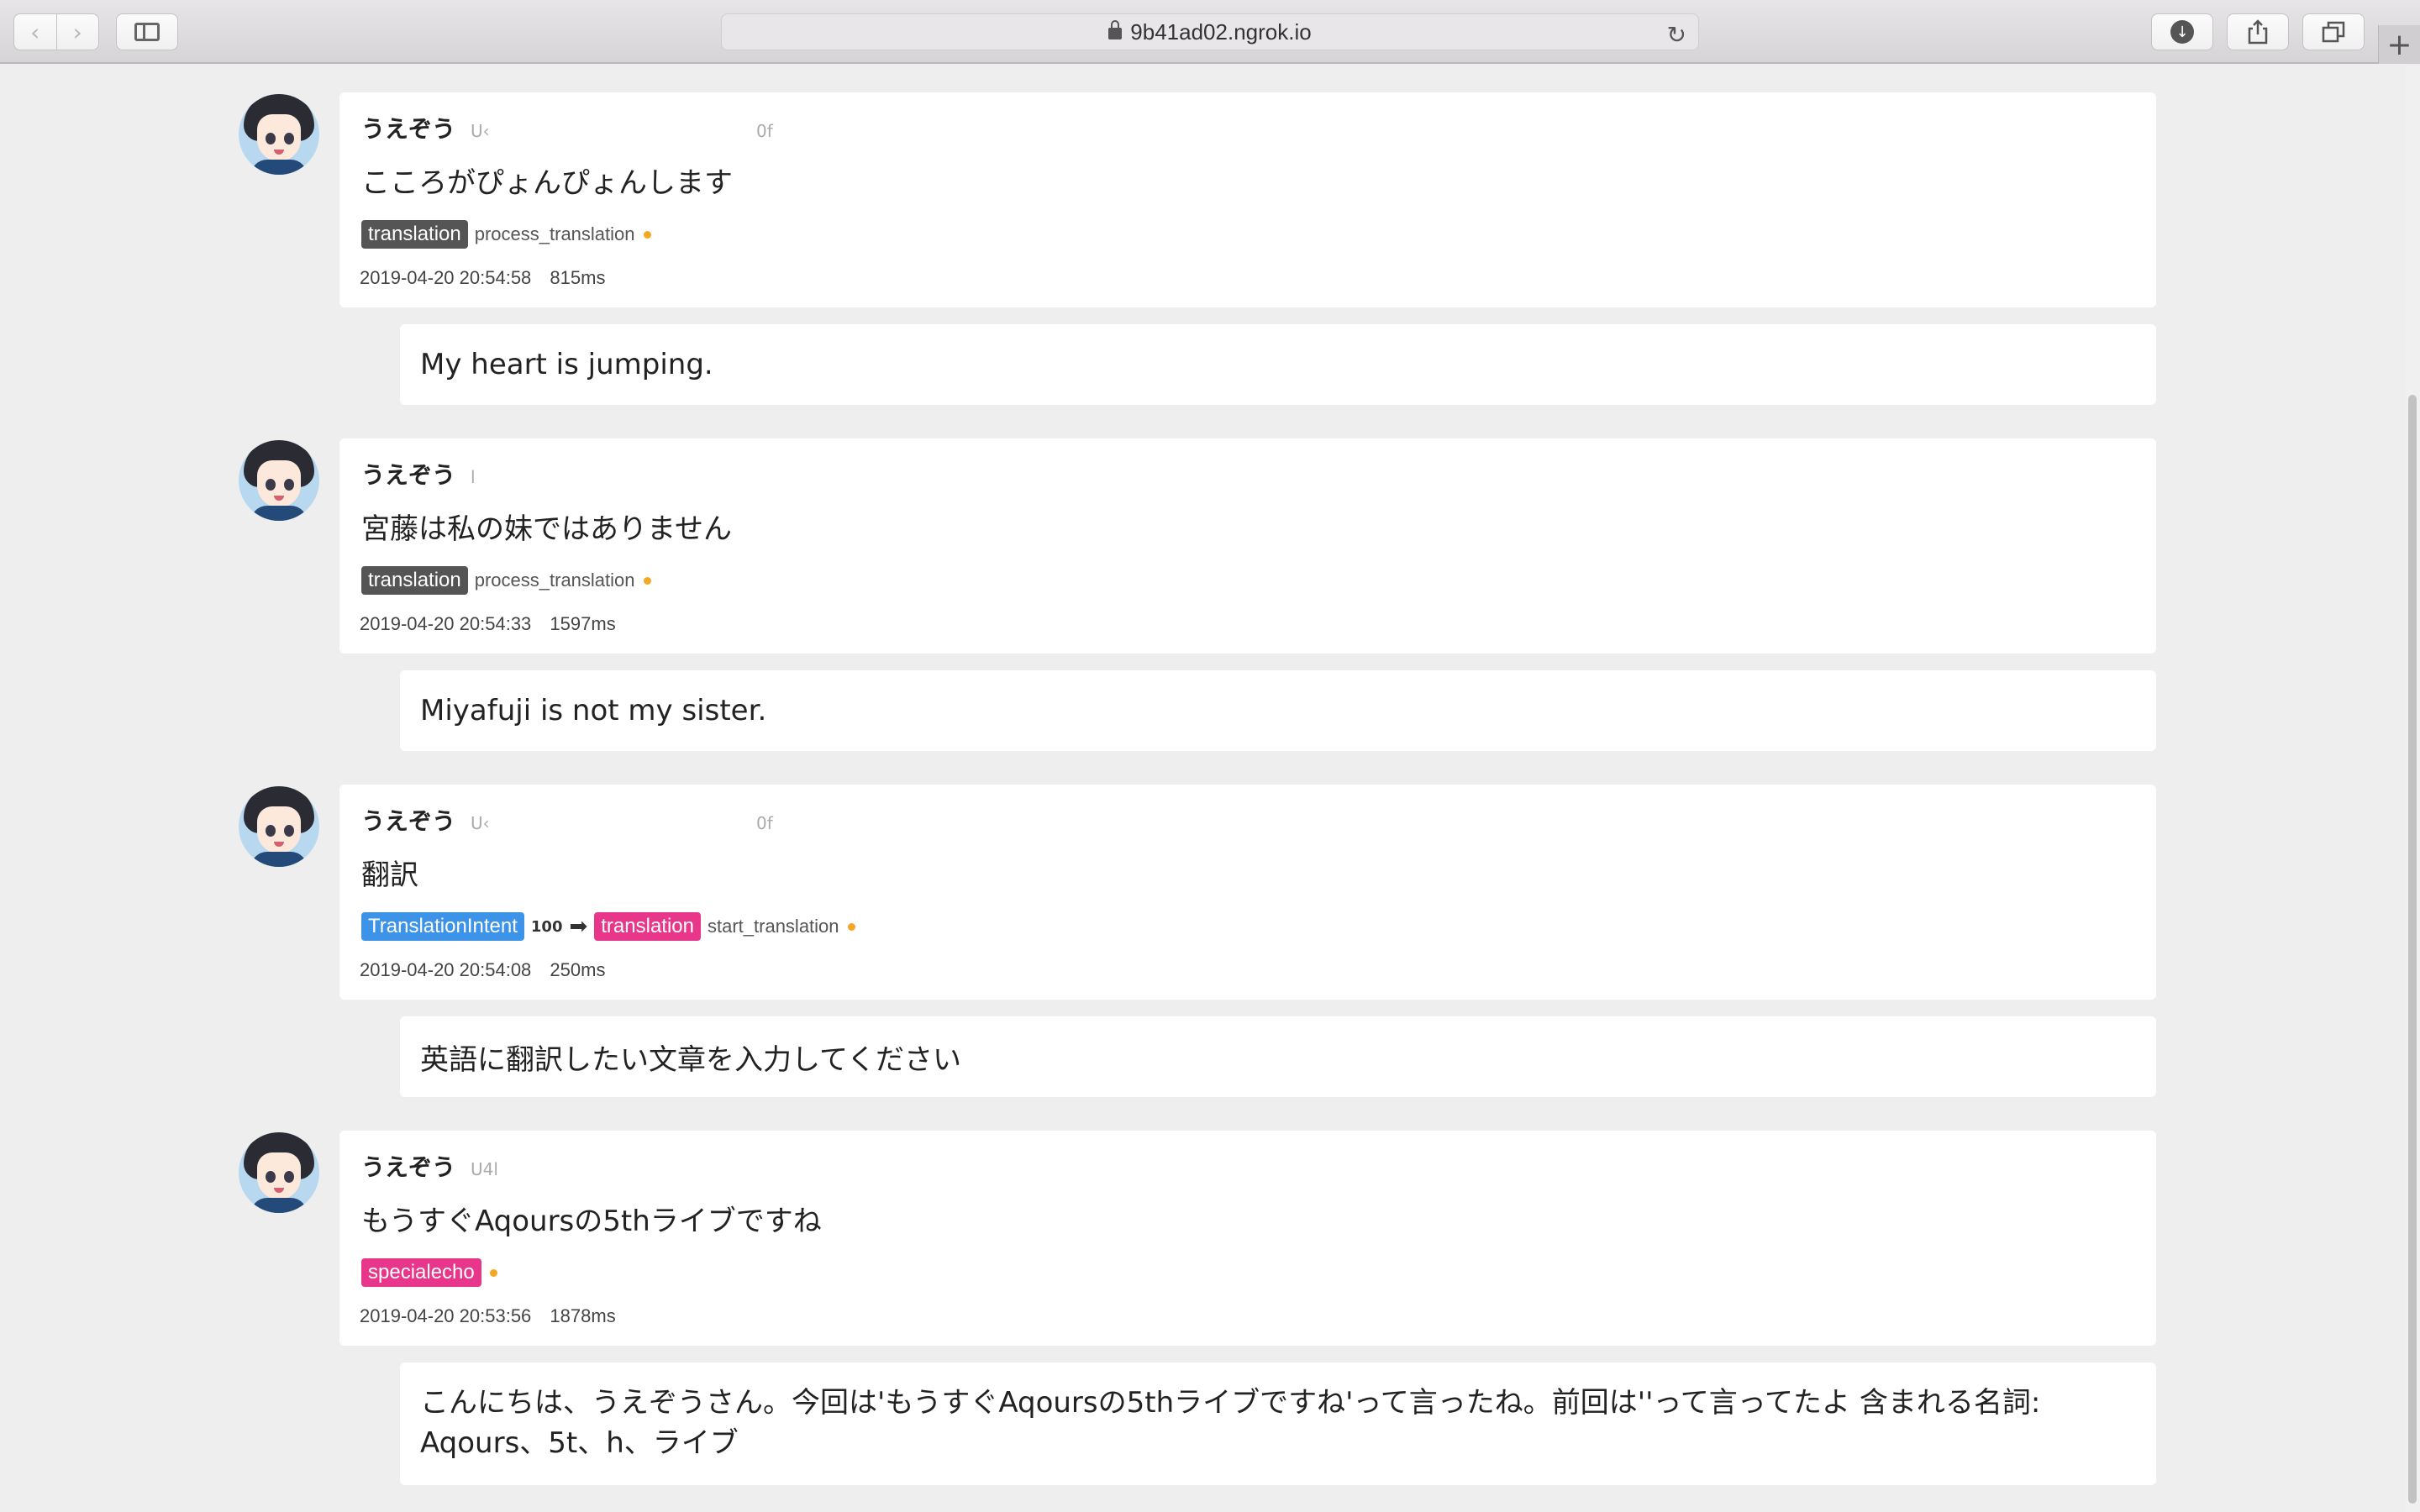 This screenshot has height=1512, width=2420. Describe the element at coordinates (583, 1315) in the screenshot. I see `duration: 1878ms` at that location.